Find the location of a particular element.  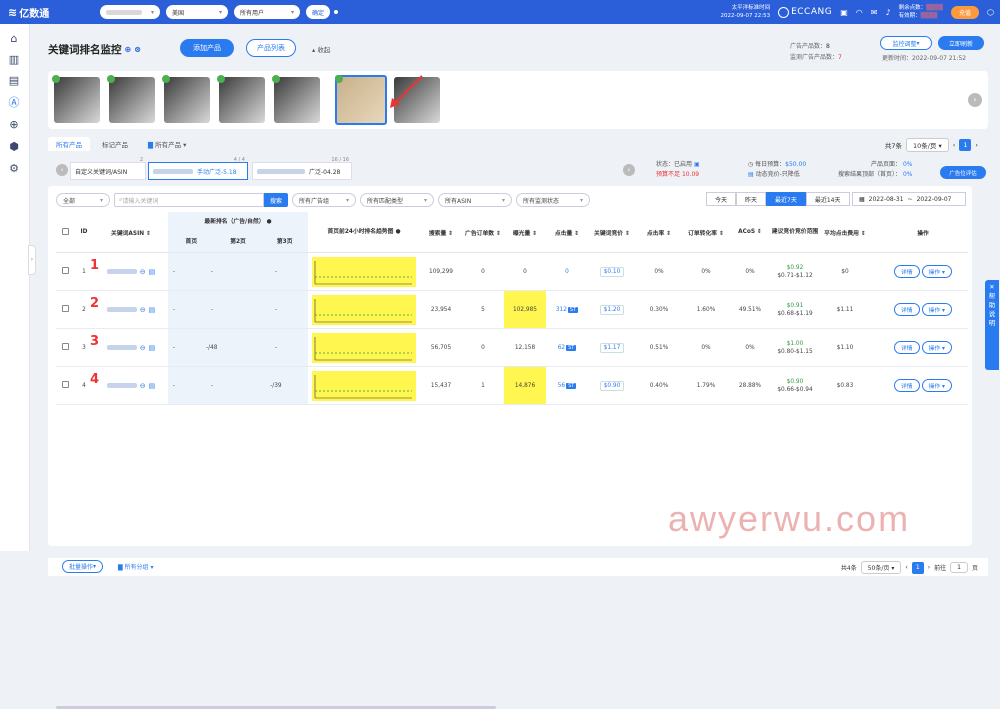

campaign-tab-manual: 手动广泛-5.18 4 / 4 is located at coordinates (198, 168).